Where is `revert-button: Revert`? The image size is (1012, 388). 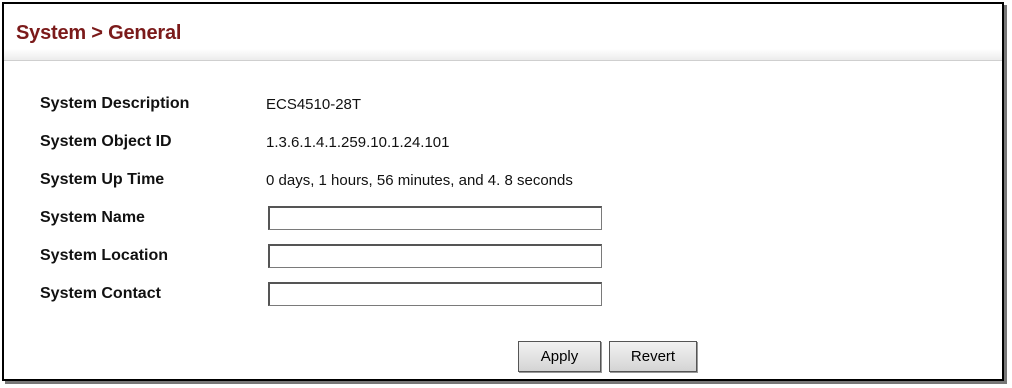 revert-button: Revert is located at coordinates (653, 356).